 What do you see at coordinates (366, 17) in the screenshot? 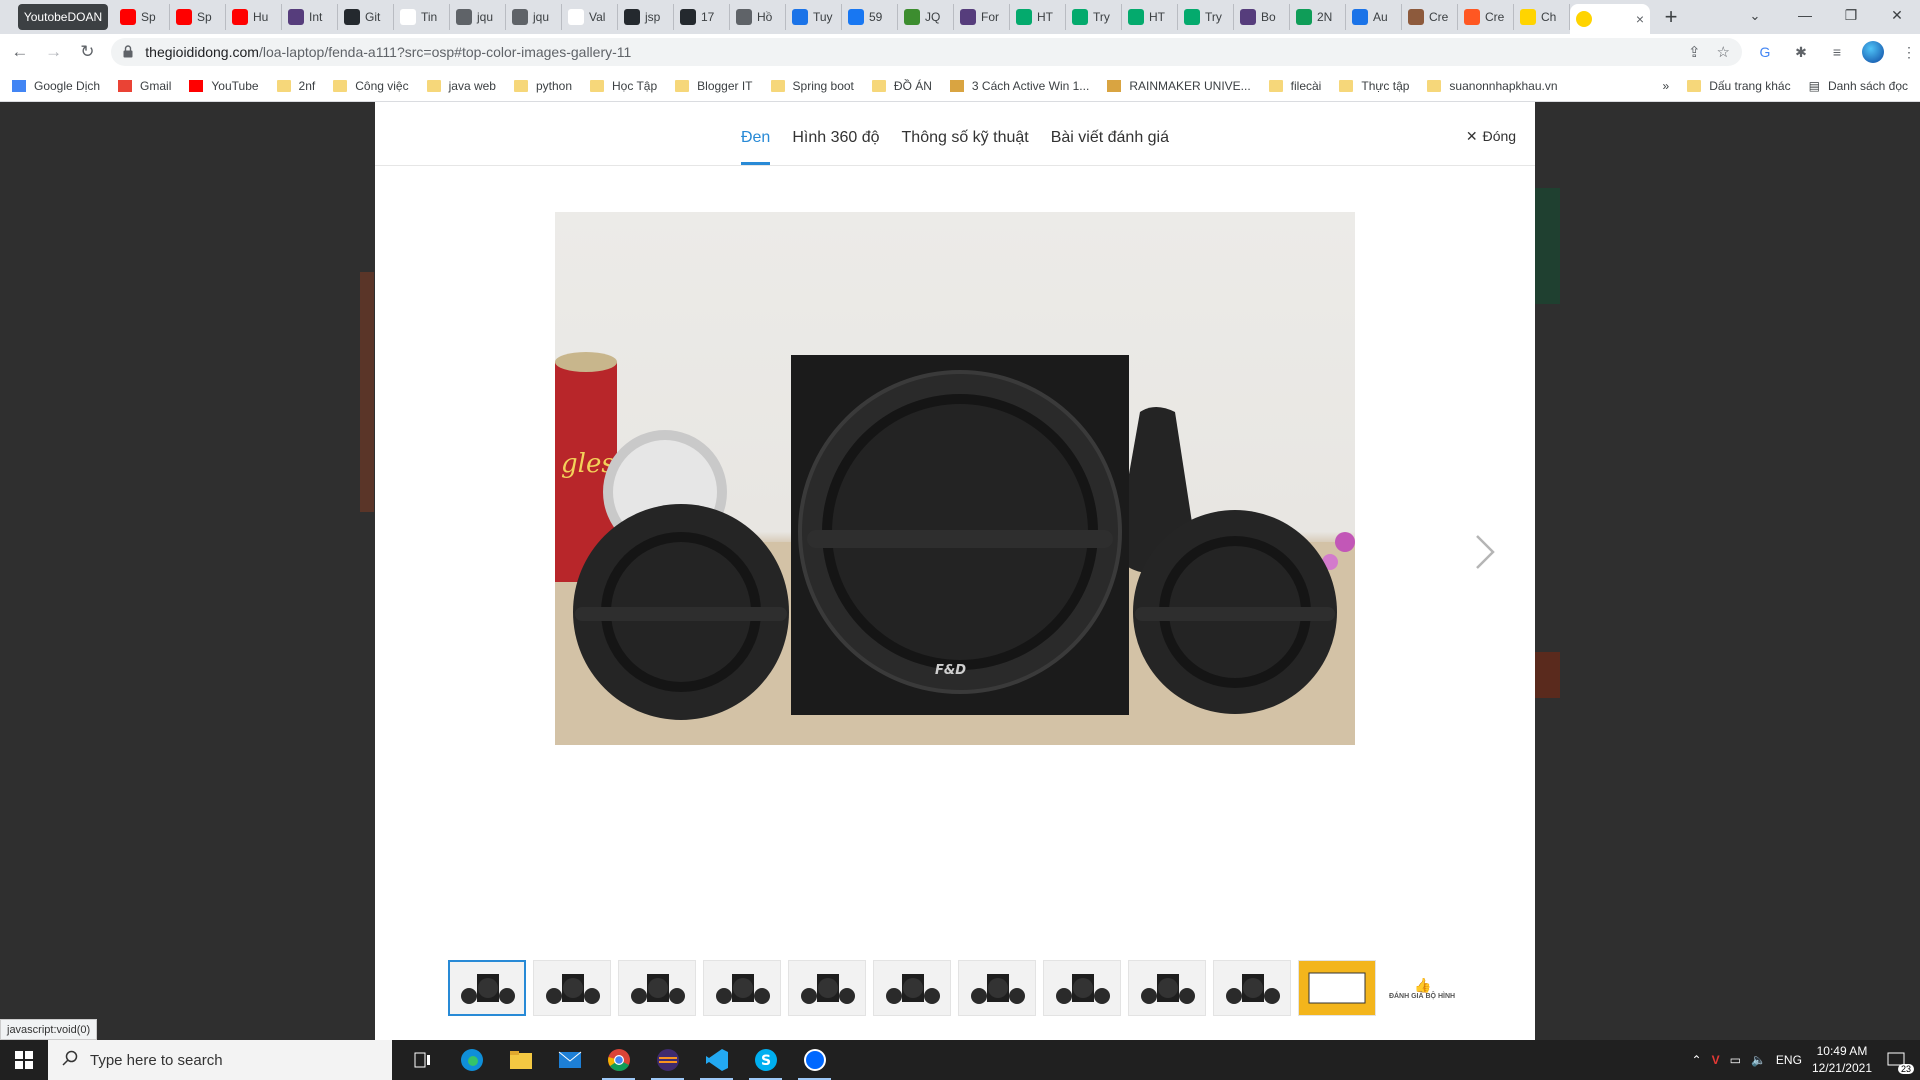
I see `browser-tab: Git` at bounding box center [366, 17].